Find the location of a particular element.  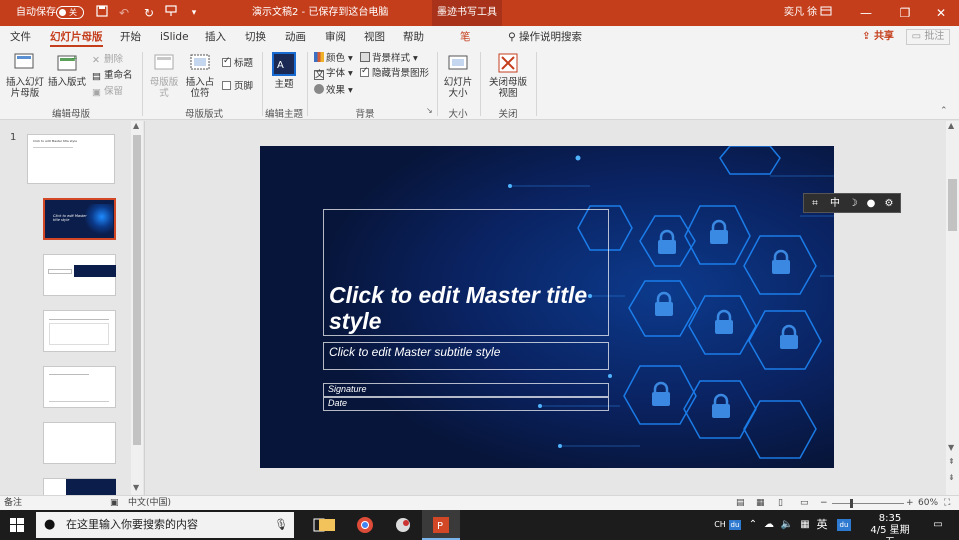

file-explorer-icon is located at coordinates (327, 525).